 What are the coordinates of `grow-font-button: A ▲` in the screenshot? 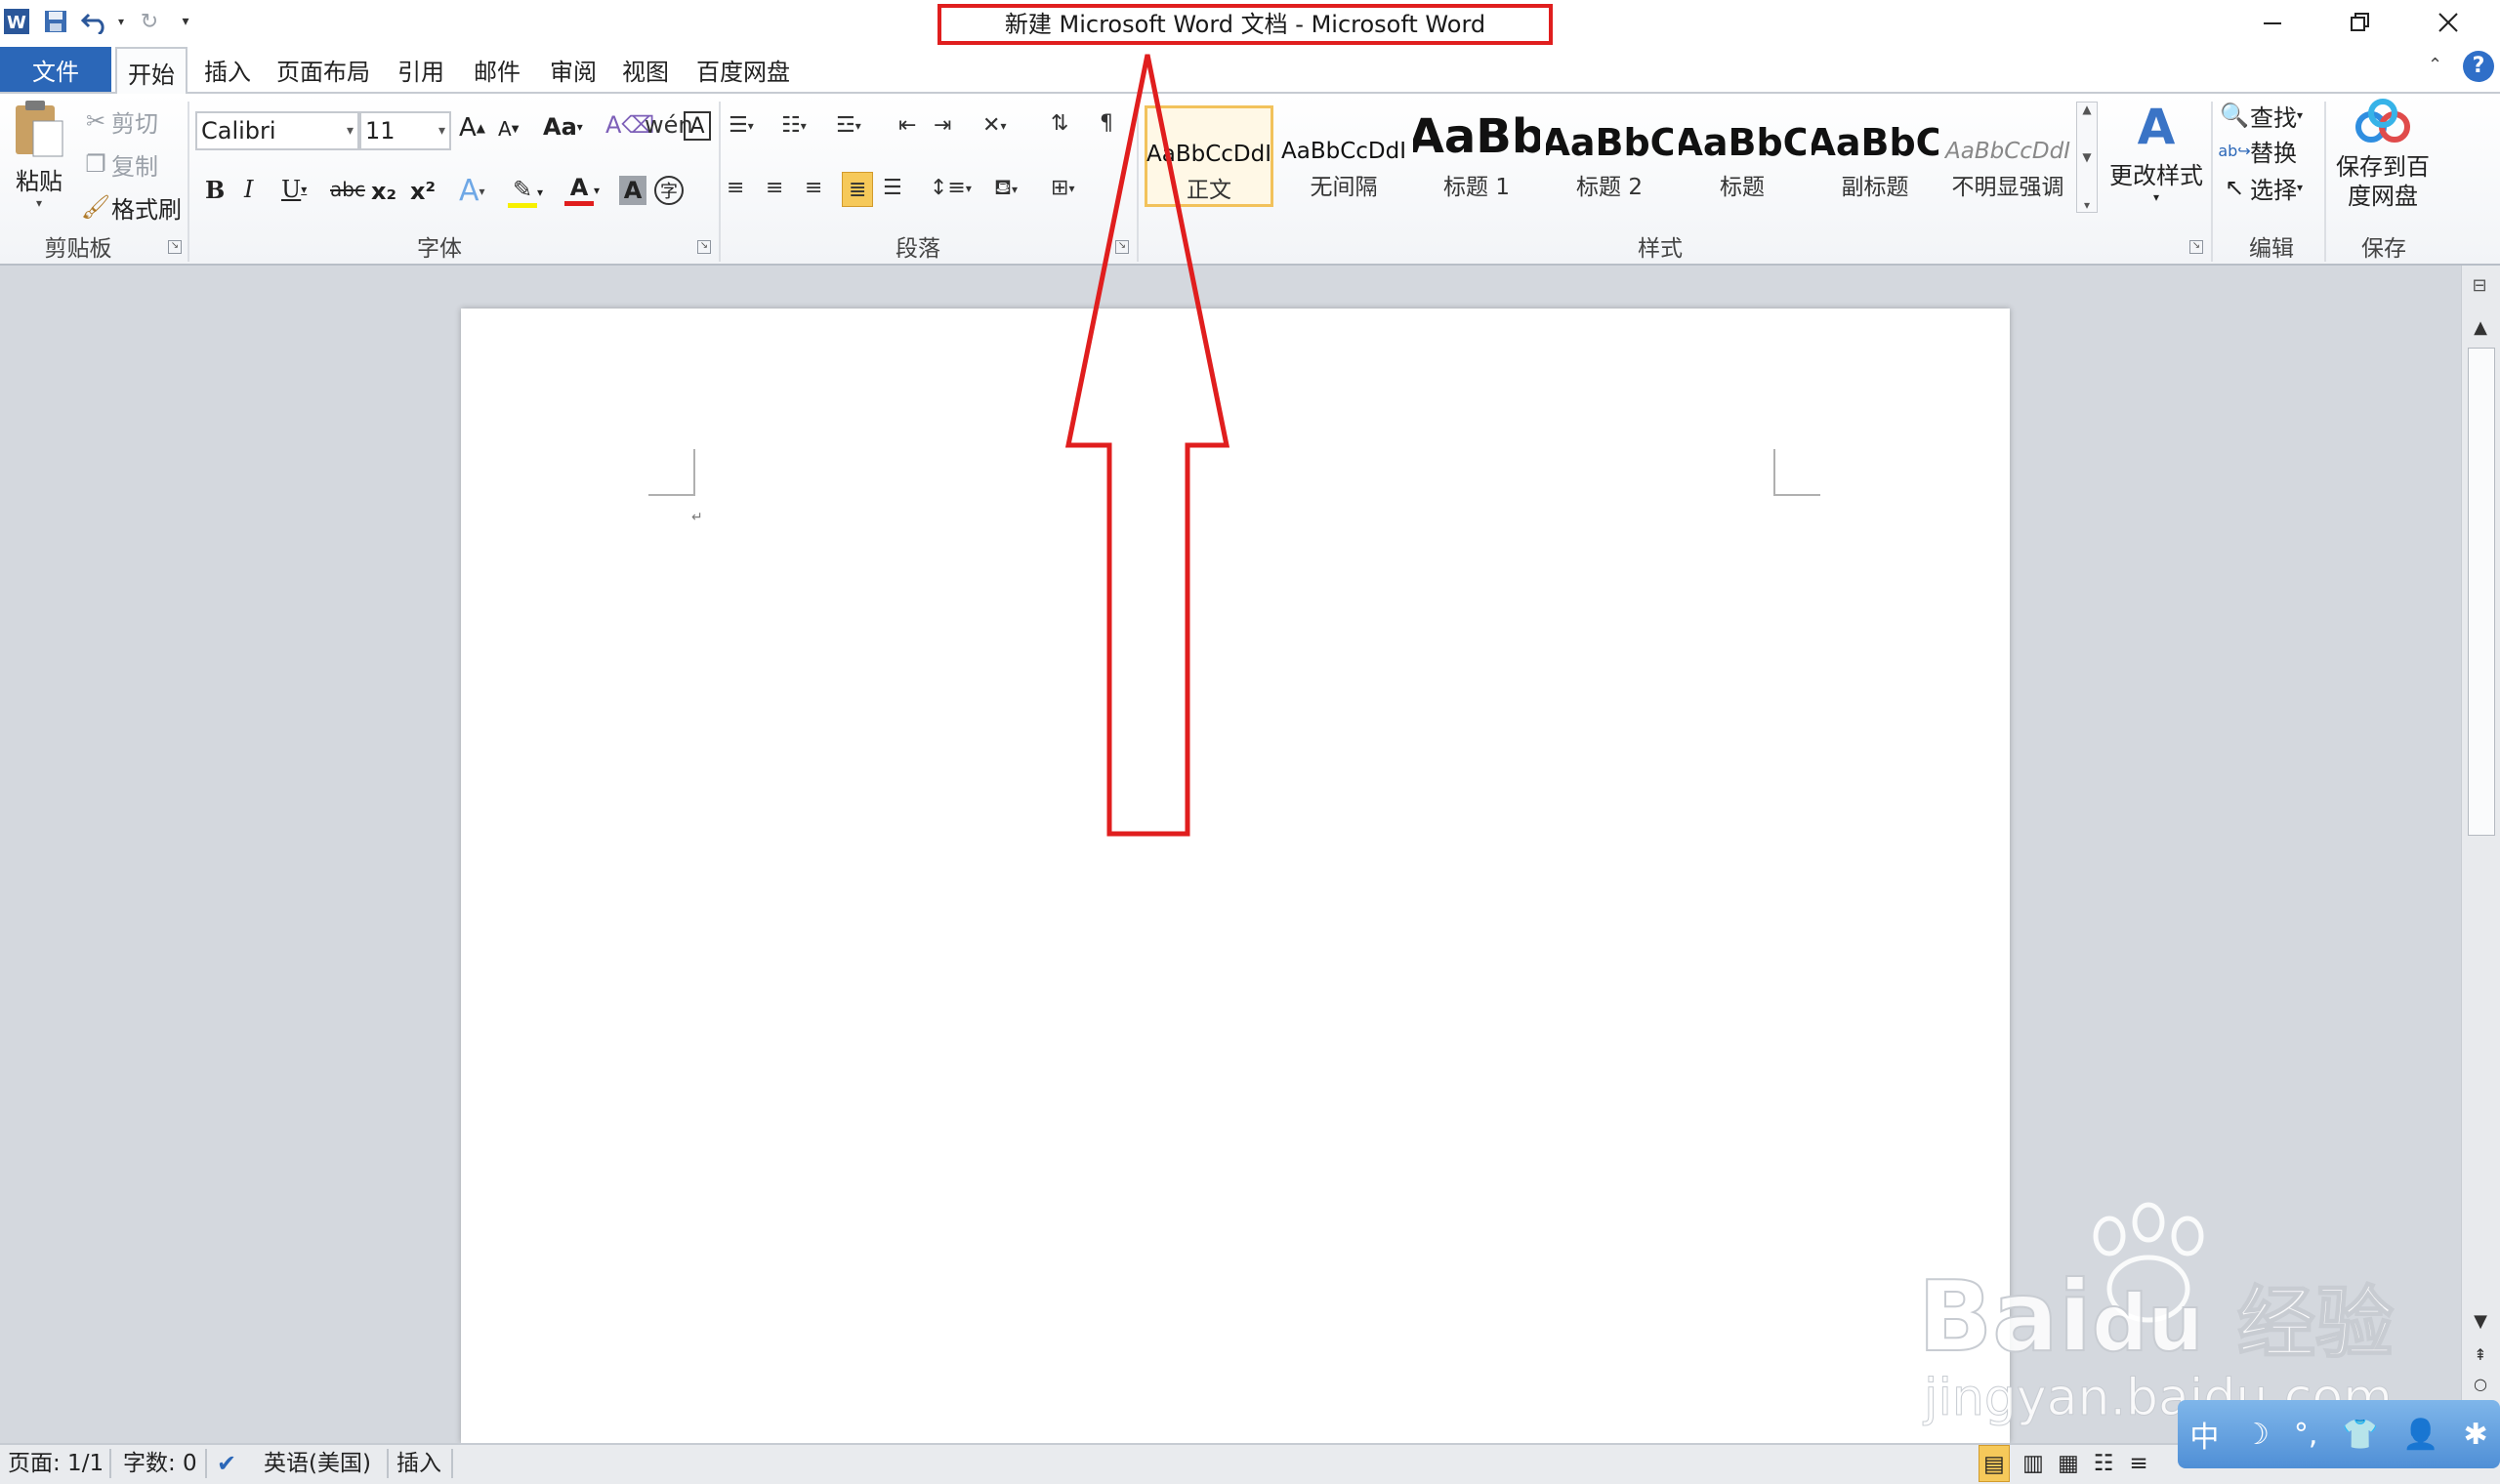 It's located at (472, 128).